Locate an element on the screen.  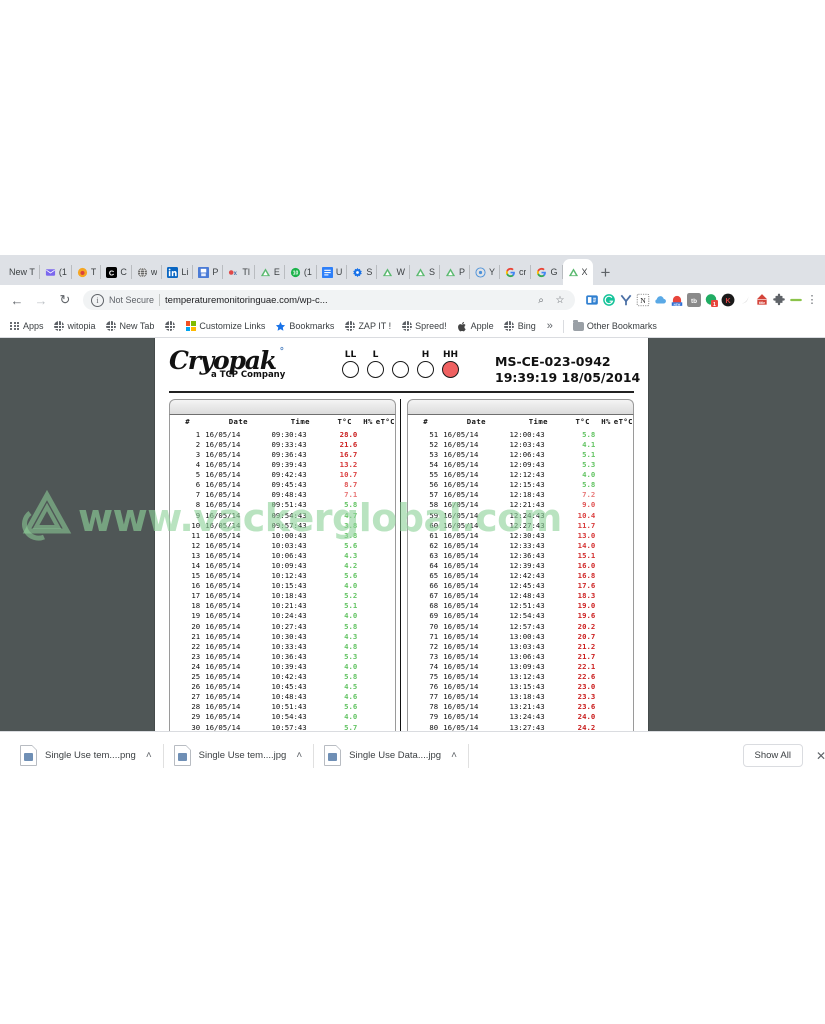
reader-extension is located at coordinates (592, 300).